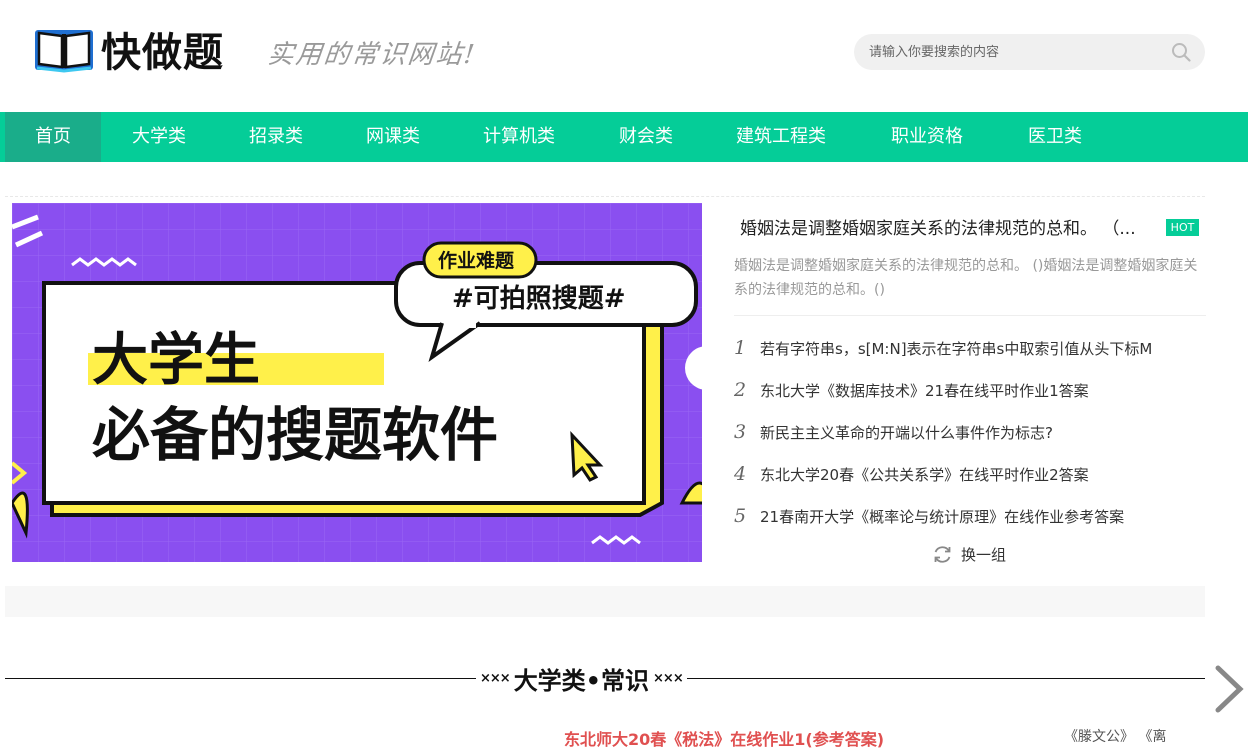  I want to click on site-name: 快做题, so click(162, 53).